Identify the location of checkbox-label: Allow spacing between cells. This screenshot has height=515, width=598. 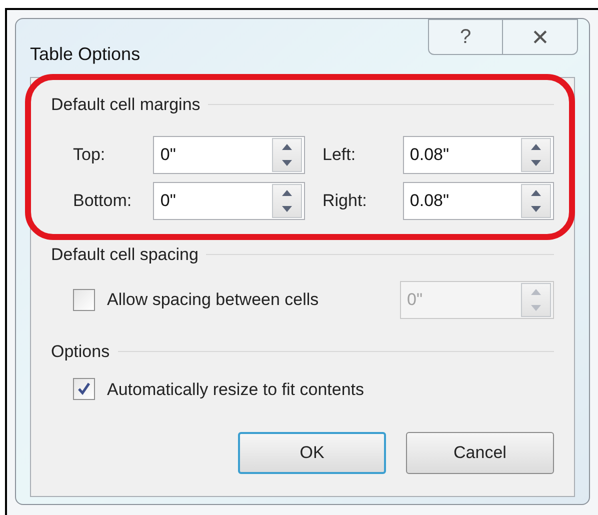
(213, 300).